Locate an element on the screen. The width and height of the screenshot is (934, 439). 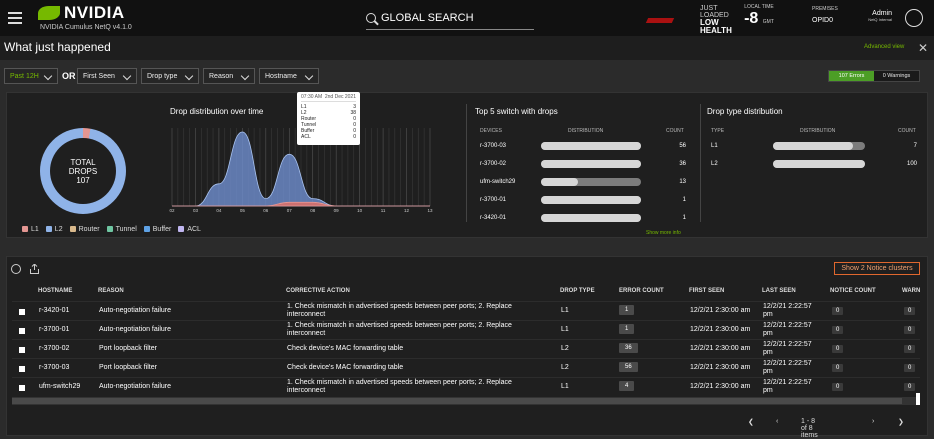
cell-warn: 0 is located at coordinates (910, 387).